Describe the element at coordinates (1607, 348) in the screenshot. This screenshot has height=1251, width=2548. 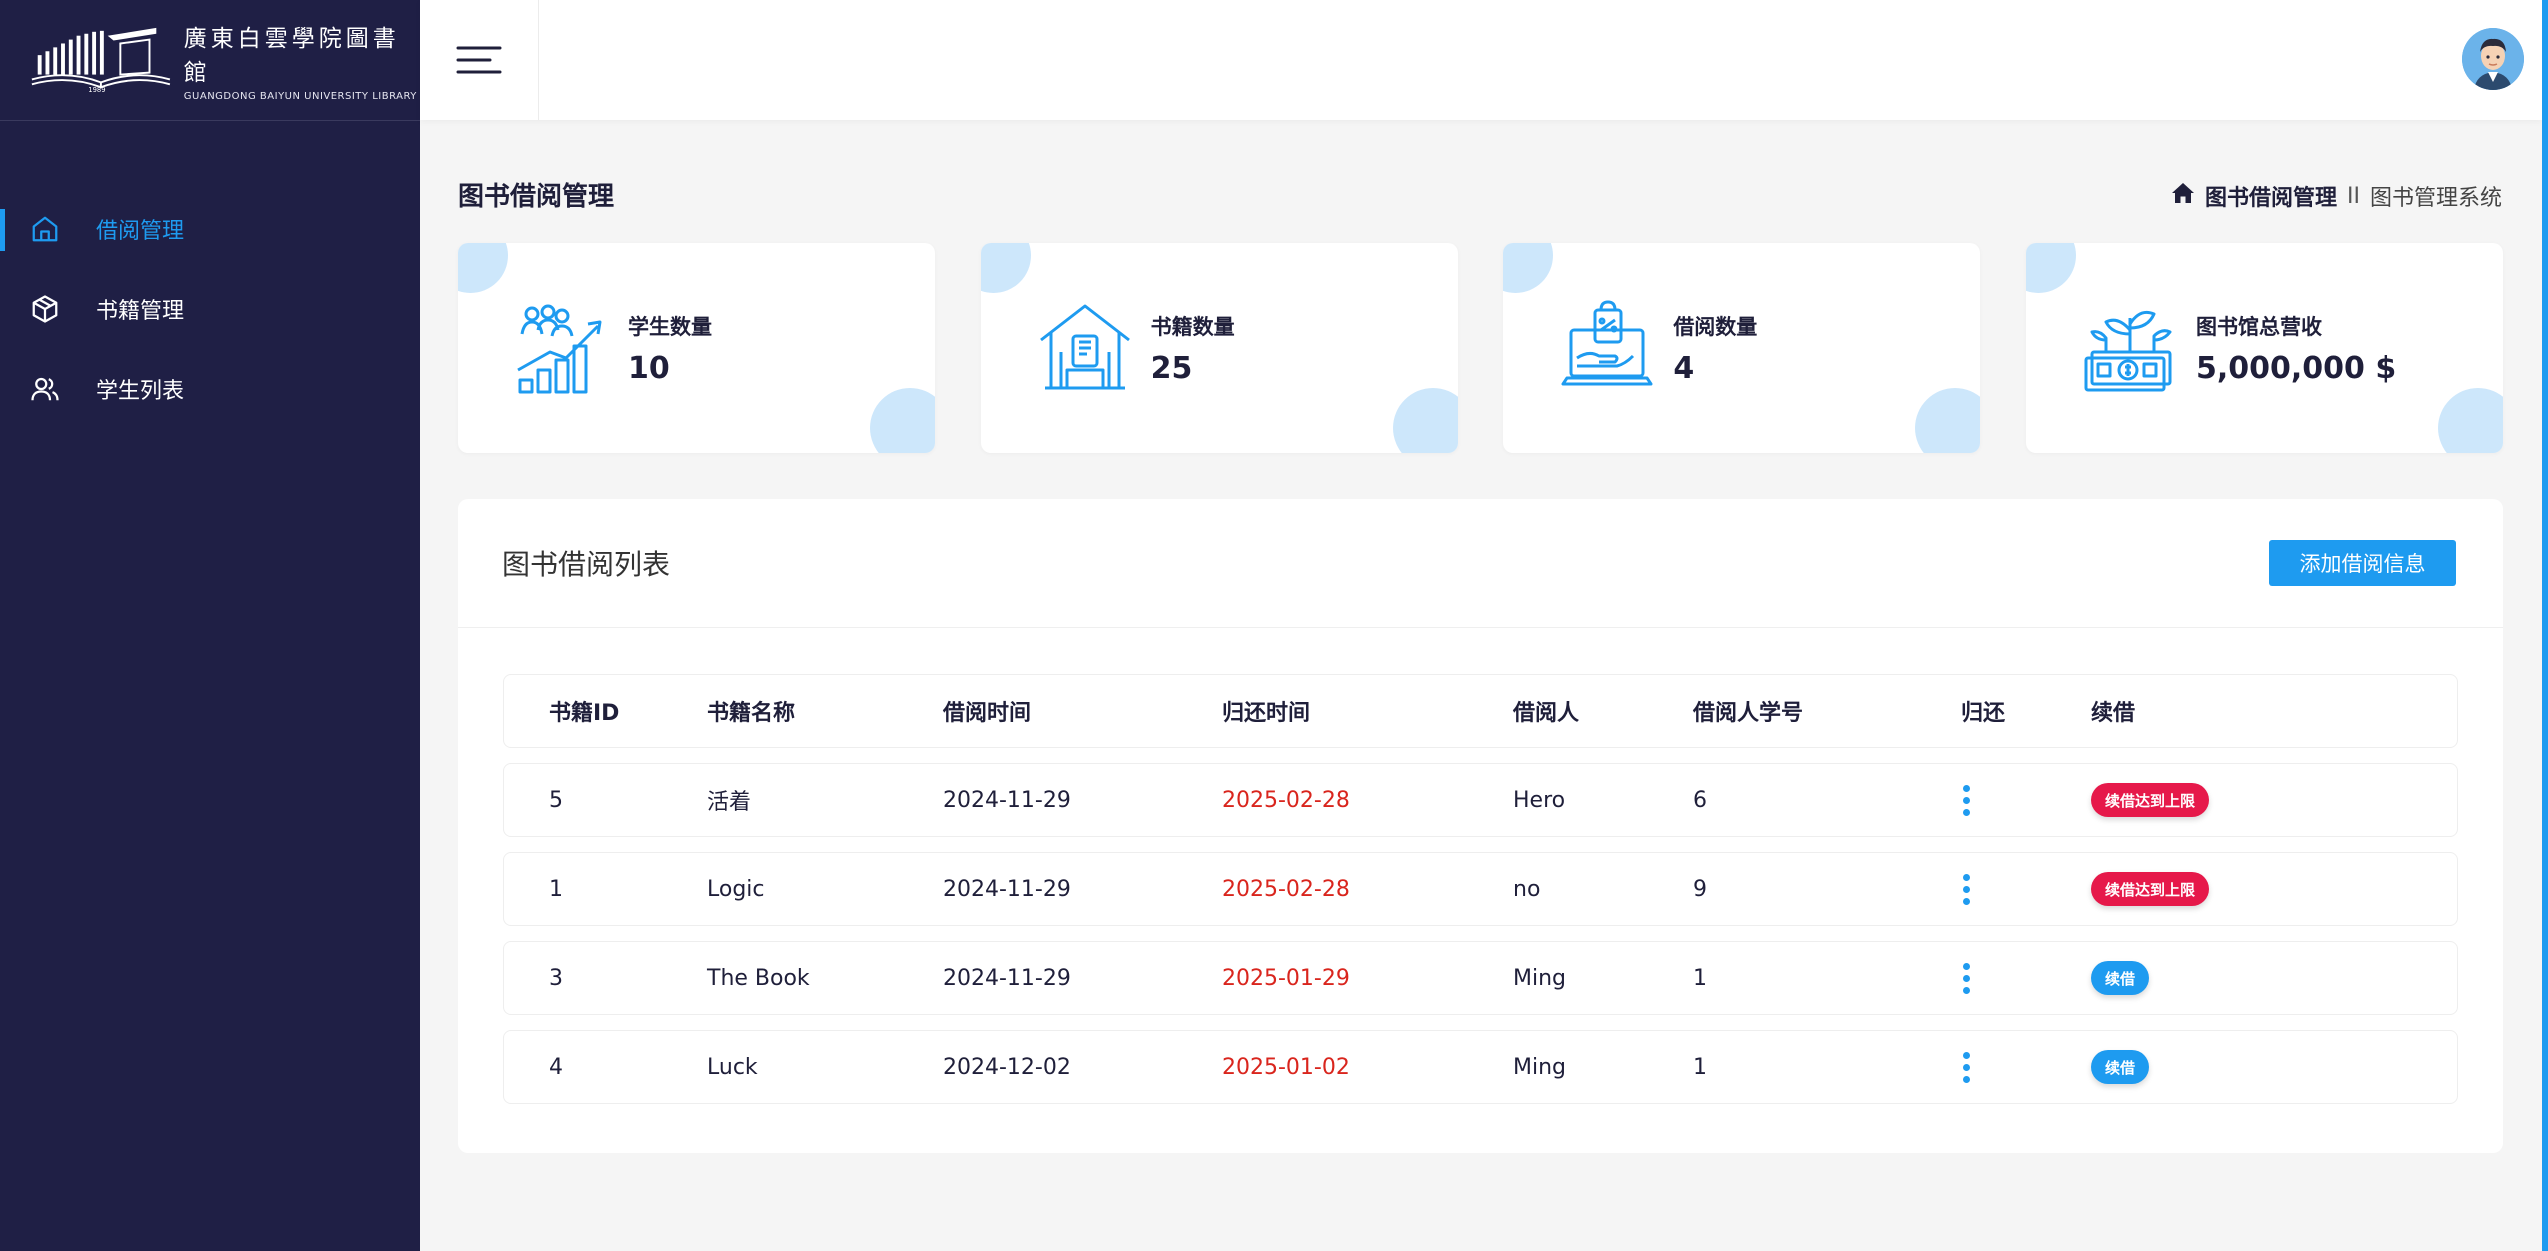
I see `laptop-bag-icon` at that location.